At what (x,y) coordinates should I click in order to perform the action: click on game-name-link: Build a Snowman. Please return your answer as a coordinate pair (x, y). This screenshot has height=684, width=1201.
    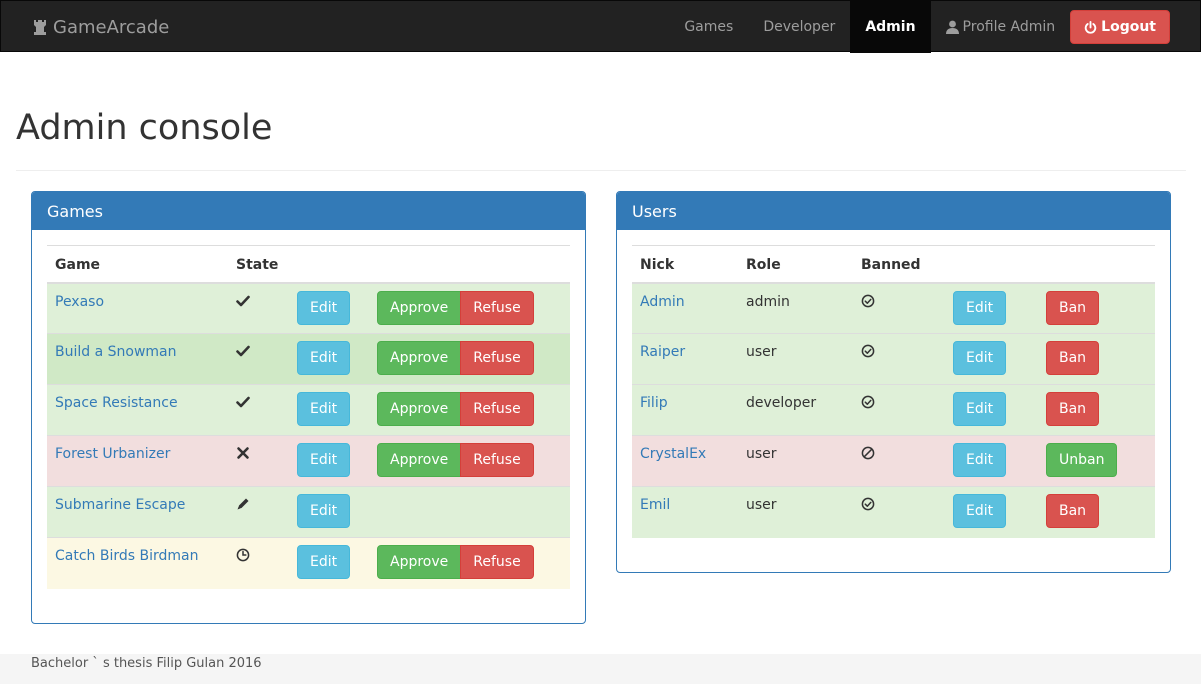
    Looking at the image, I should click on (116, 352).